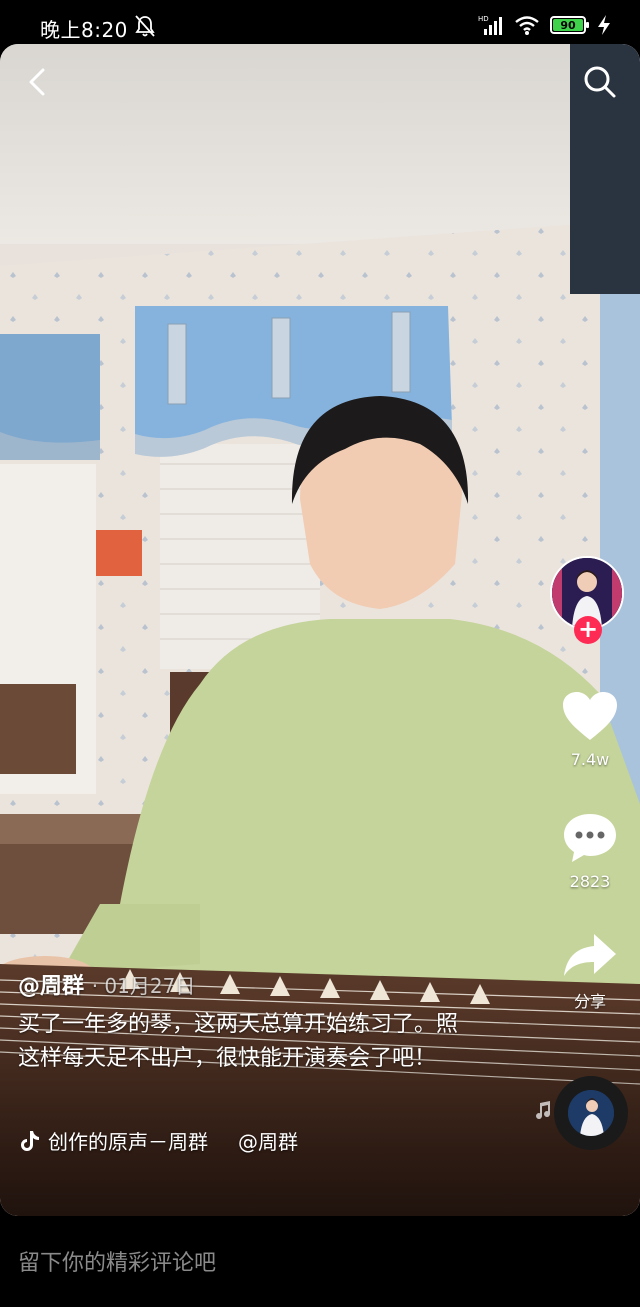 The height and width of the screenshot is (1307, 640). I want to click on mute-bell-icon, so click(145, 26).